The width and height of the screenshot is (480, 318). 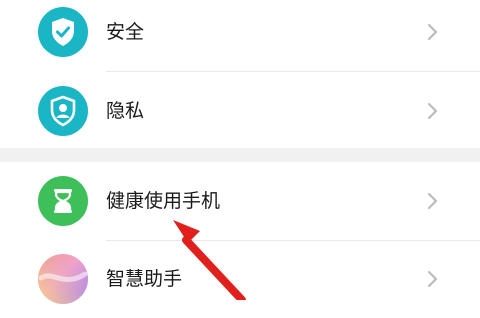 I want to click on settings-item-label: 隐私, so click(x=125, y=111).